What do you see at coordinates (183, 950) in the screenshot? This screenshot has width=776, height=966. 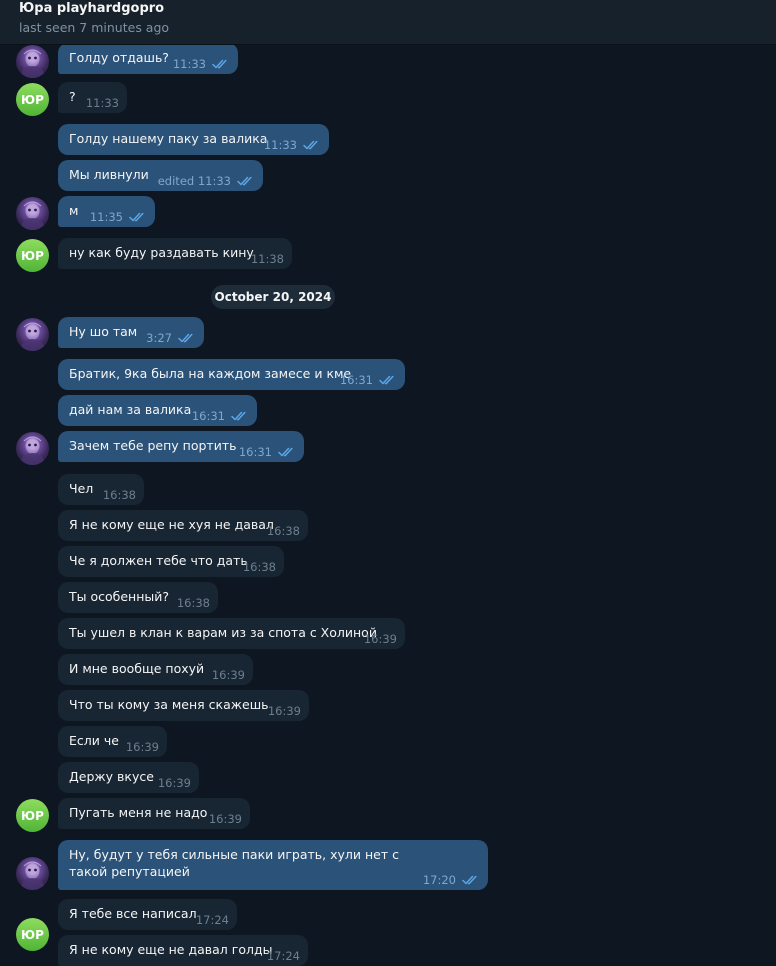 I see `incoming-message: Я не кому еще не давал голды 17:24` at bounding box center [183, 950].